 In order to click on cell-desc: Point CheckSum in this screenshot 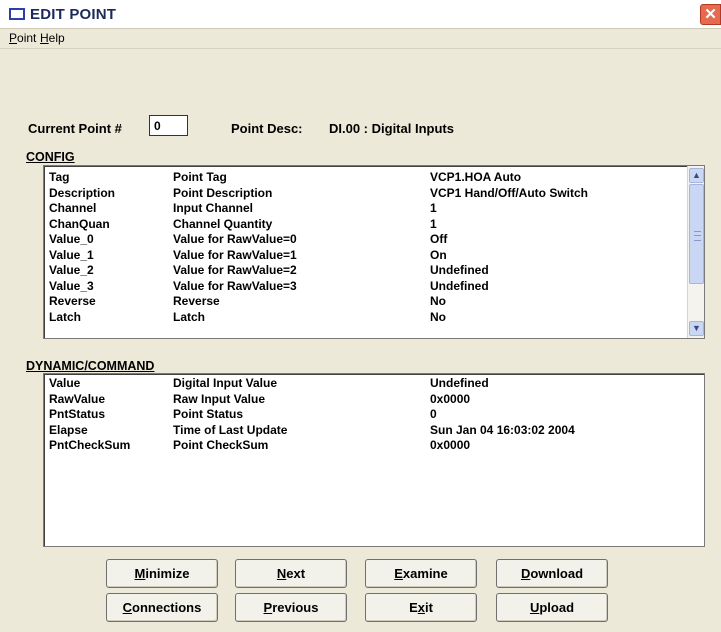, I will do `click(221, 445)`.